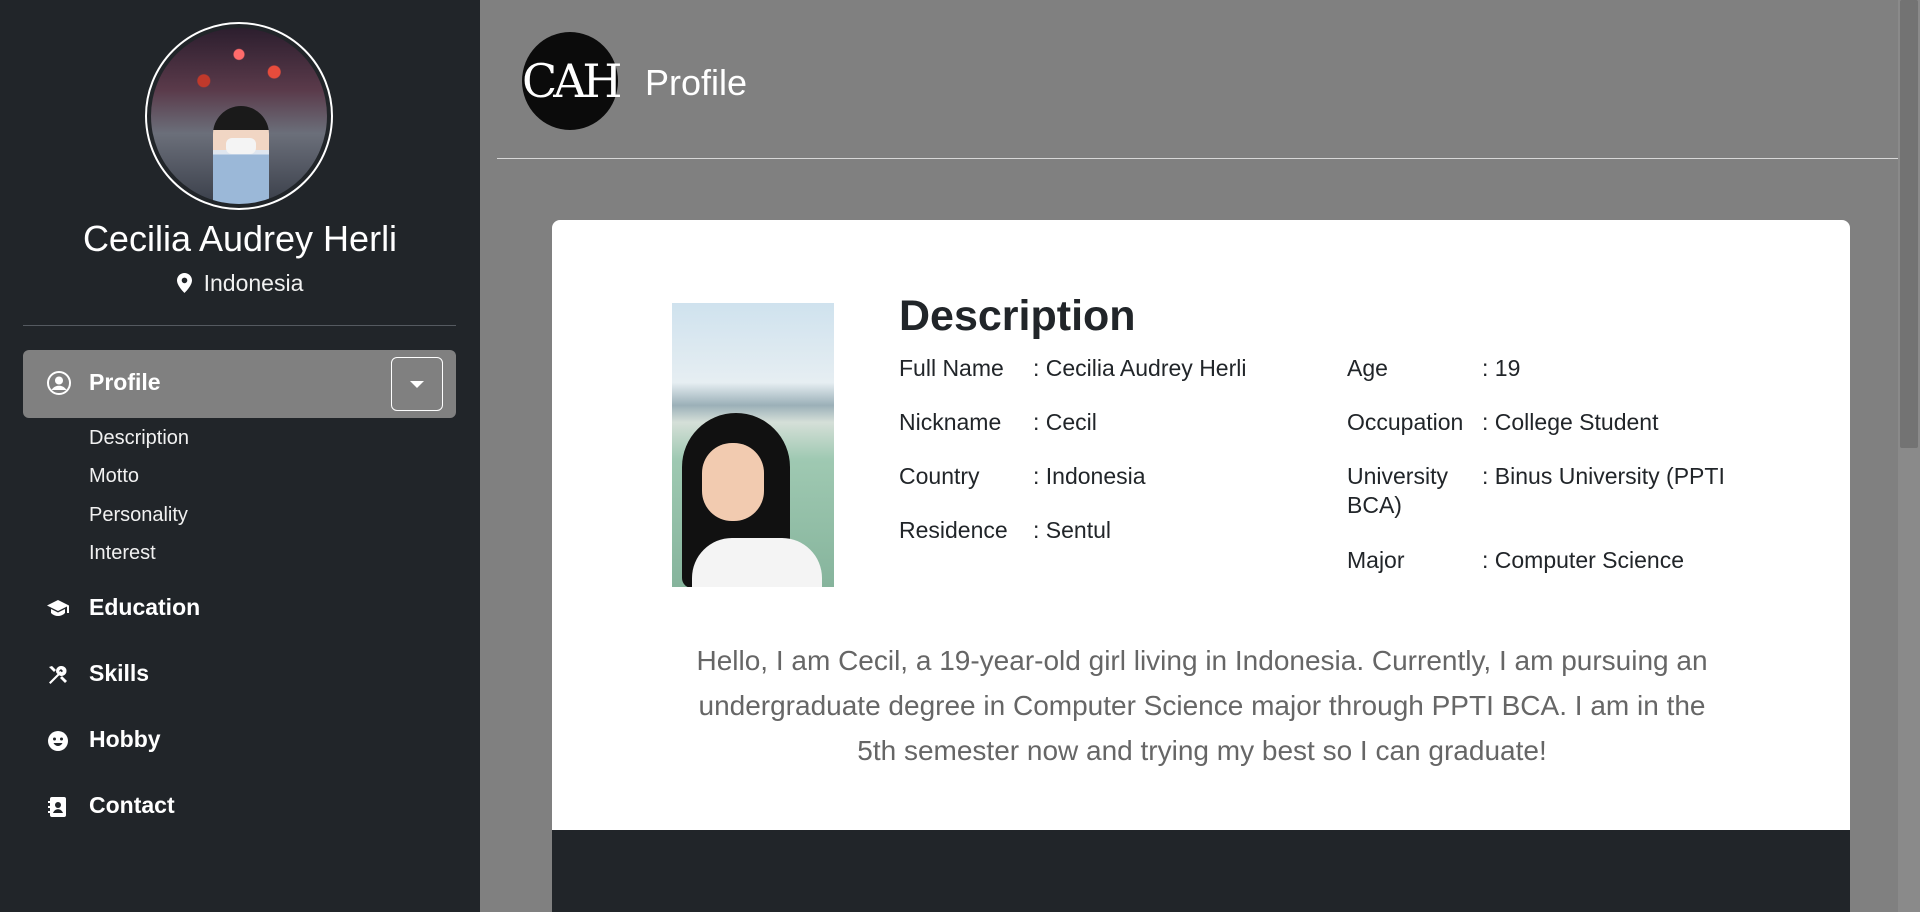 The height and width of the screenshot is (912, 1920). Describe the element at coordinates (1140, 368) in the screenshot. I see `field-value: : Cecilia Audrey Herli` at that location.